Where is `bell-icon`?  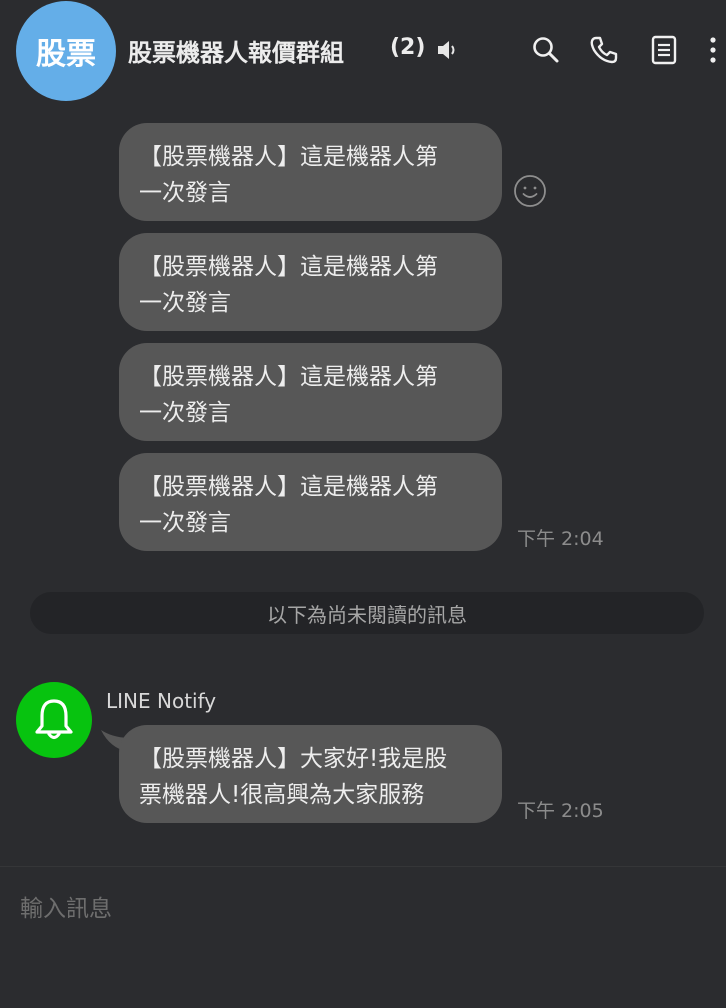 bell-icon is located at coordinates (54, 719).